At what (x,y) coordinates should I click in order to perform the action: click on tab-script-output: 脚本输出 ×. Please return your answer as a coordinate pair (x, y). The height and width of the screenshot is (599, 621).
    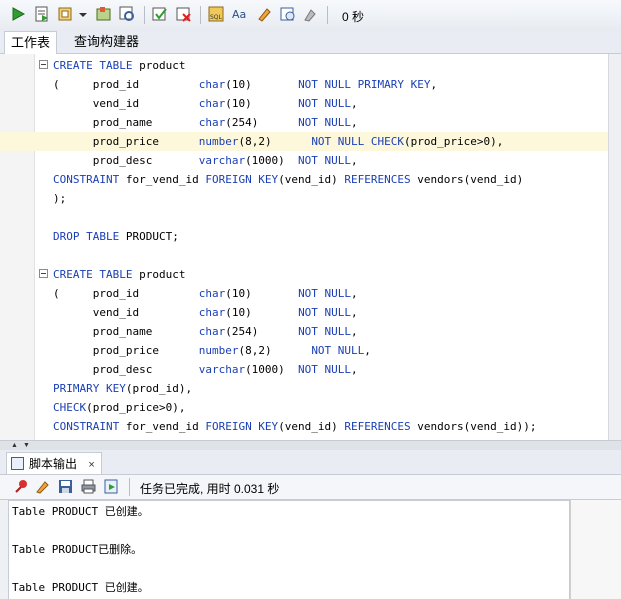
    Looking at the image, I should click on (54, 463).